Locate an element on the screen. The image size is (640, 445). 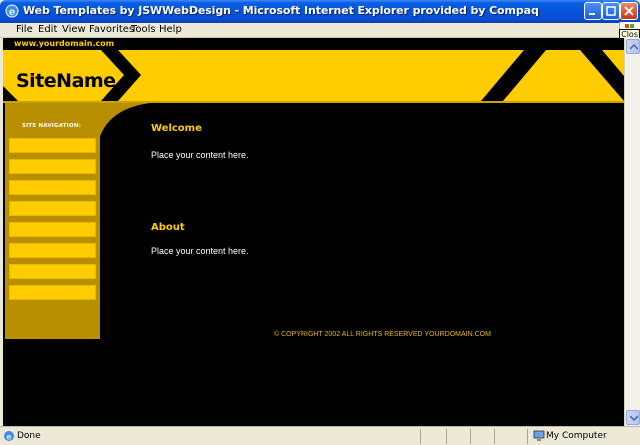
header-banner: SiteName is located at coordinates (313, 75).